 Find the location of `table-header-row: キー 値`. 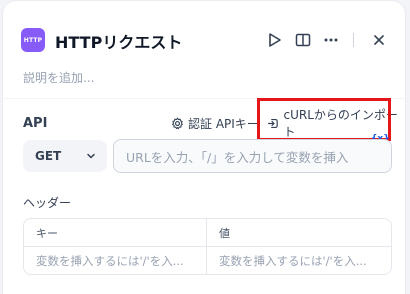

table-header-row: キー 値 is located at coordinates (207, 233).